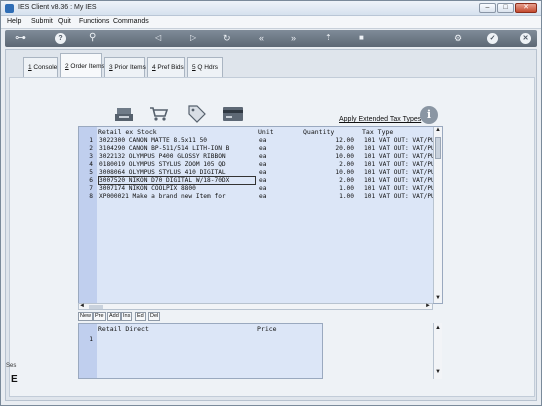 The image size is (542, 406). I want to click on confirm-icon: ✓, so click(492, 38).